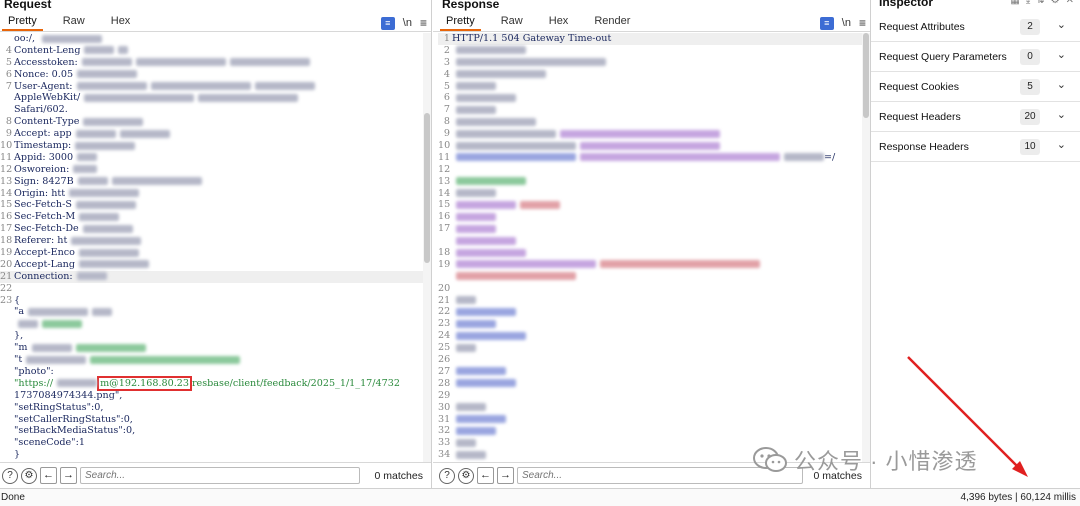 This screenshot has width=1080, height=506. I want to click on settings-icon: ⚙, so click(1055, 3).